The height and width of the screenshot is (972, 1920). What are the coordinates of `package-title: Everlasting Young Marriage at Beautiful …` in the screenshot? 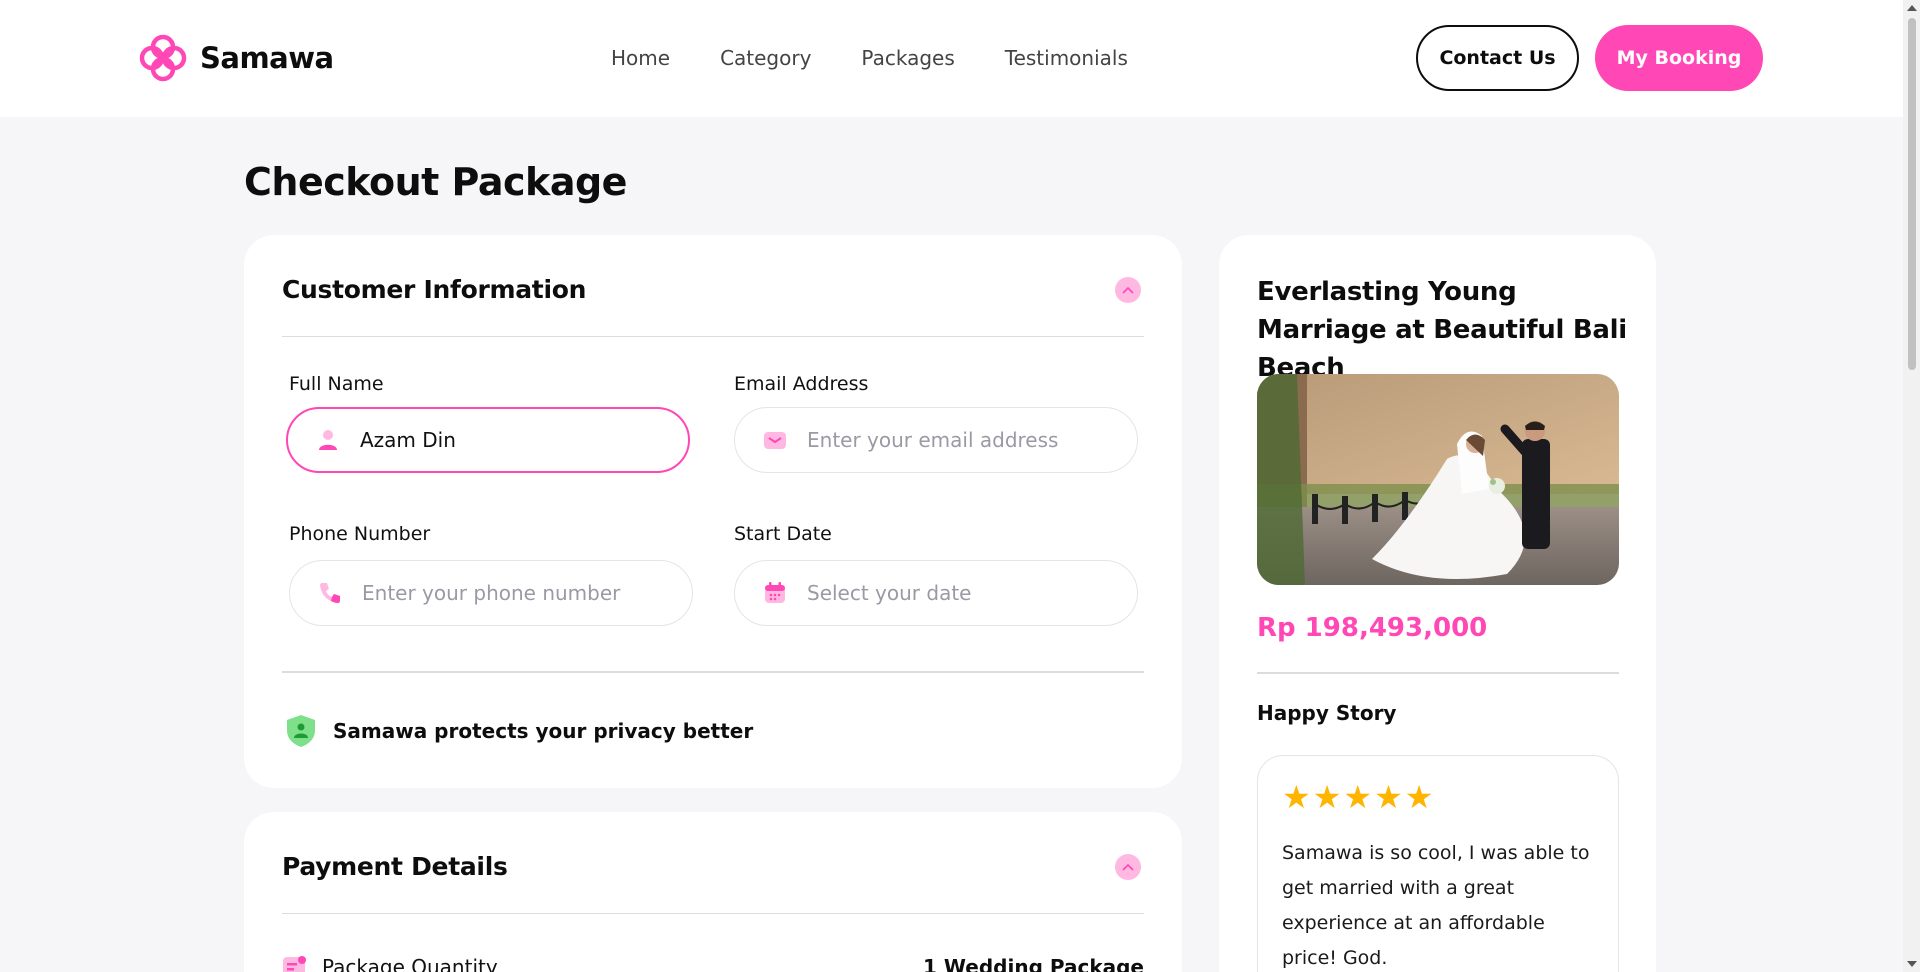 It's located at (1442, 330).